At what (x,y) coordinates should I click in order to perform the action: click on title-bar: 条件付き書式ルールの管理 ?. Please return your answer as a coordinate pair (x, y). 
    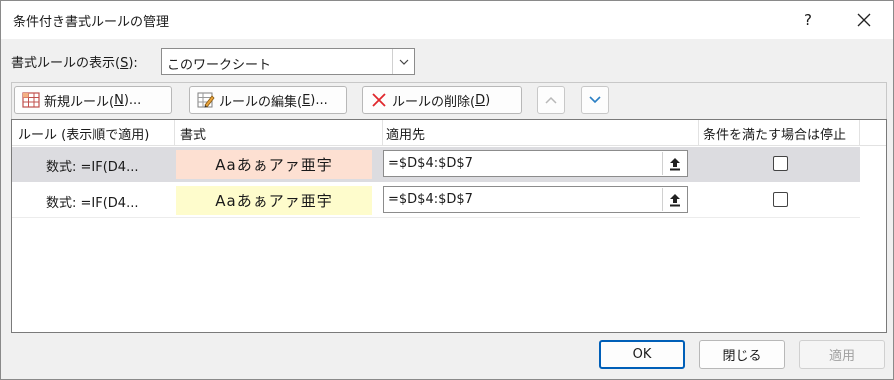
    Looking at the image, I should click on (447, 20).